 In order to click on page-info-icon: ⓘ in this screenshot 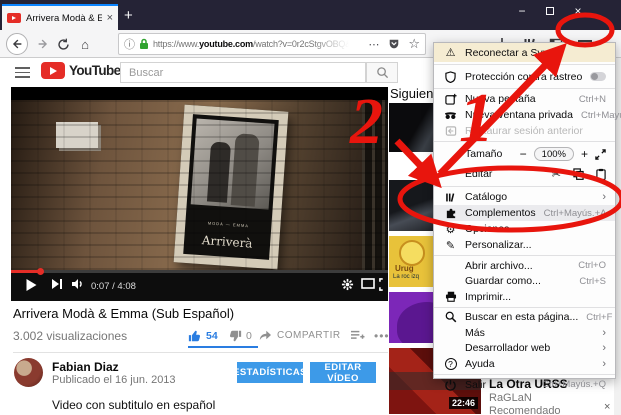, I will do `click(129, 44)`.